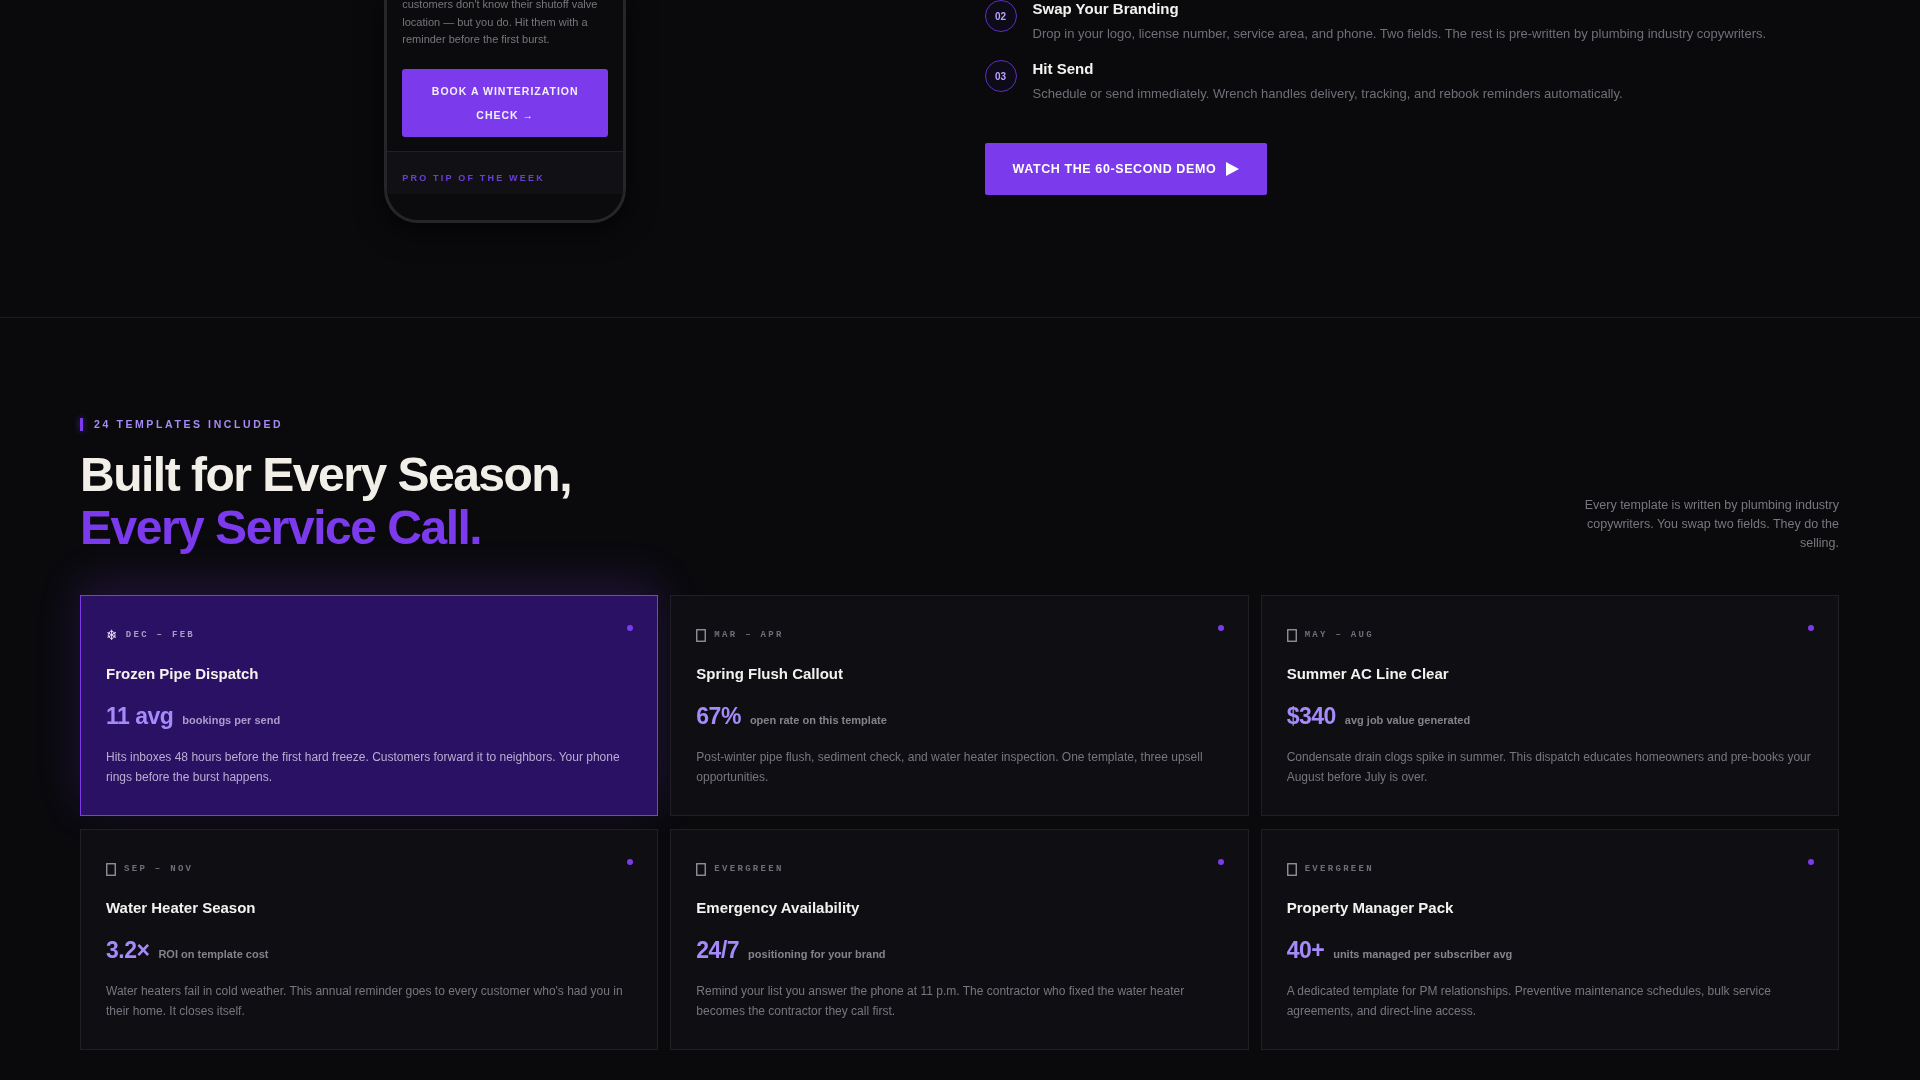 This screenshot has width=1920, height=1080. What do you see at coordinates (941, 1001) in the screenshot?
I see `card-description: Remind your list you answer the phone at 11 p.m. The contractor who fixed the water heater becomes the contractor they call first.` at bounding box center [941, 1001].